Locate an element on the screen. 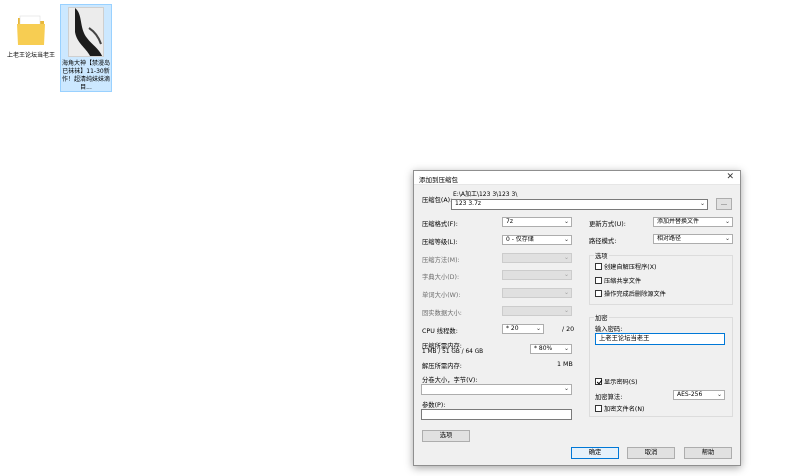  options-group-title: 选项 is located at coordinates (601, 255).